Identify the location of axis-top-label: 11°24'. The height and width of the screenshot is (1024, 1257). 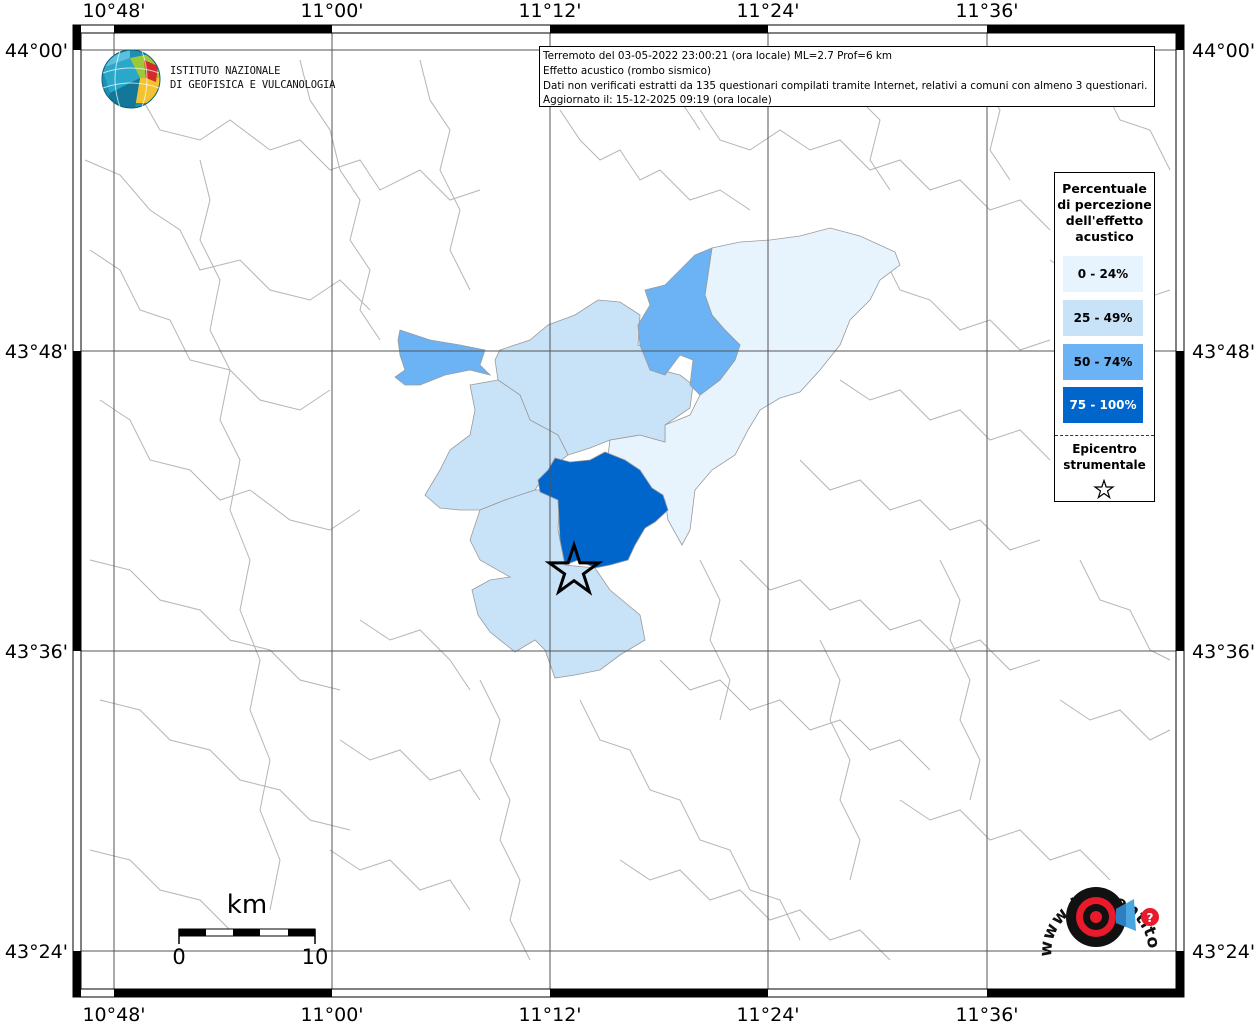
(767, 11).